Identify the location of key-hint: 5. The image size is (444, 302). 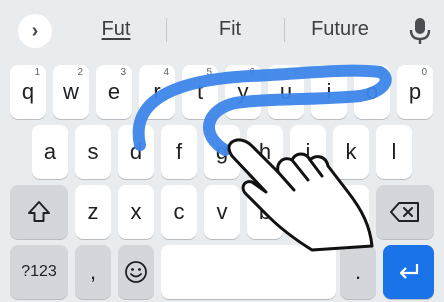
(209, 72).